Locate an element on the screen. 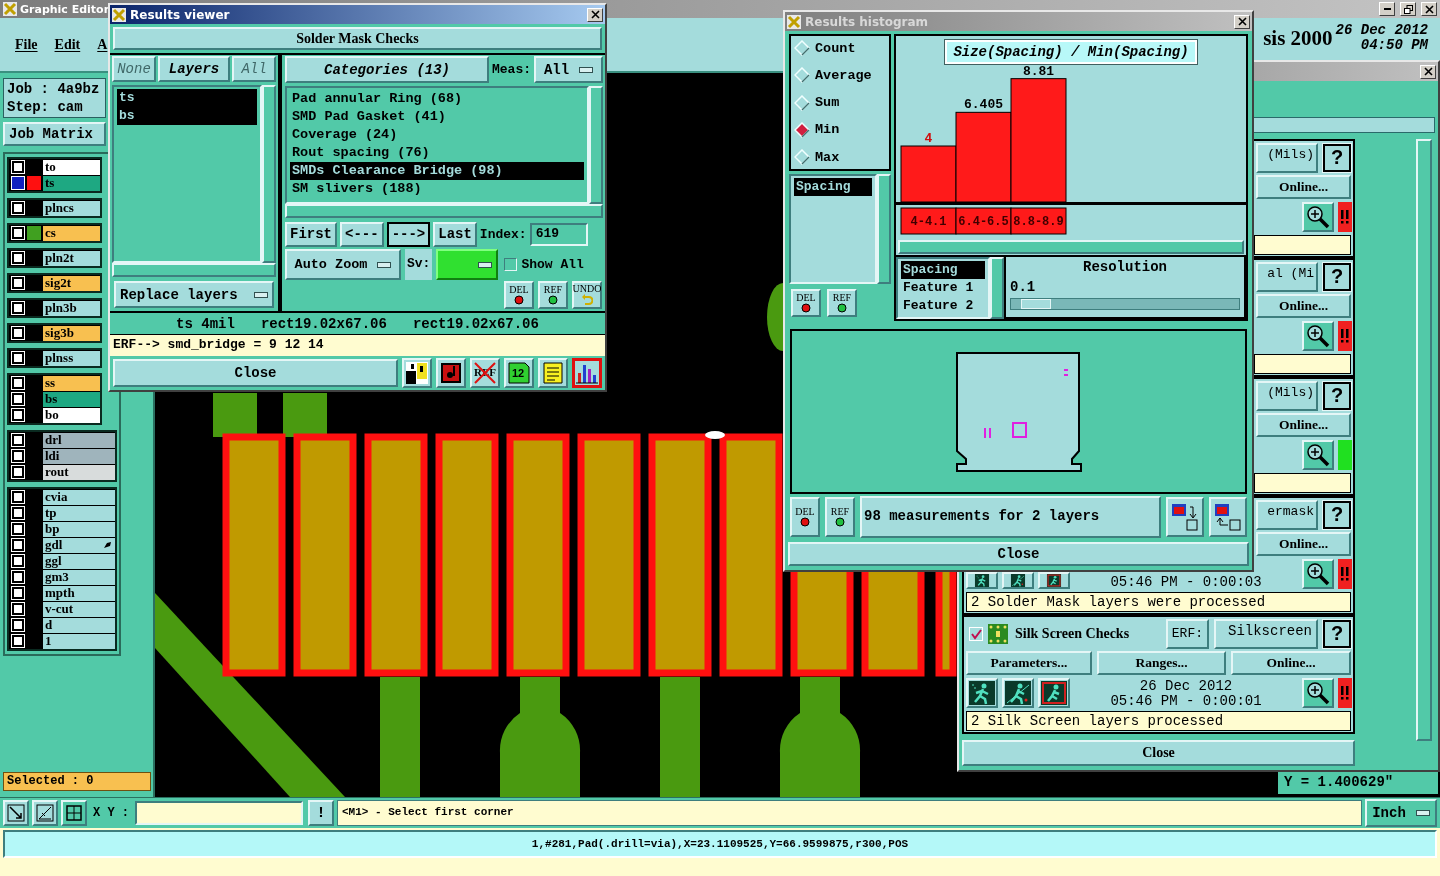  category-item: Pad annular Ring (68) is located at coordinates (437, 99).